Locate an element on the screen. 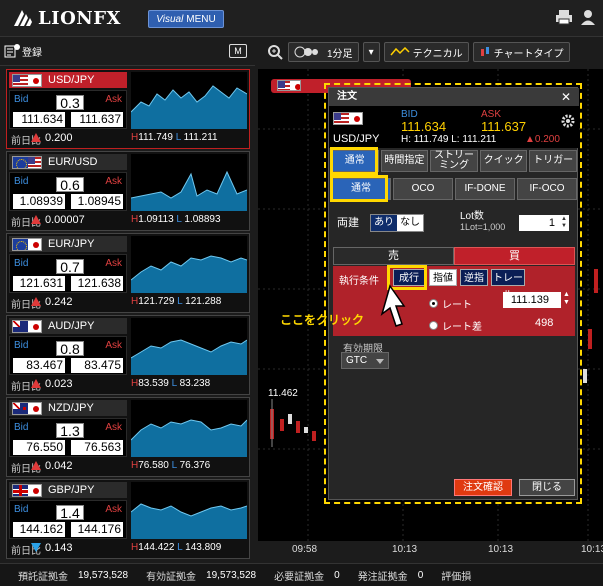  limit-order-button: 指値 is located at coordinates (443, 277).